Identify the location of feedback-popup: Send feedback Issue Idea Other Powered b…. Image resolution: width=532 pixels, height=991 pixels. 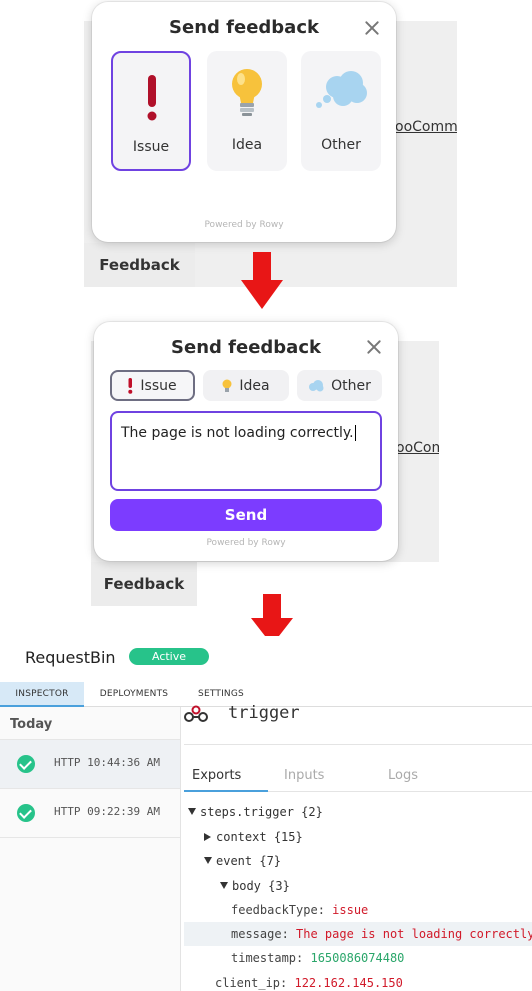
(244, 122).